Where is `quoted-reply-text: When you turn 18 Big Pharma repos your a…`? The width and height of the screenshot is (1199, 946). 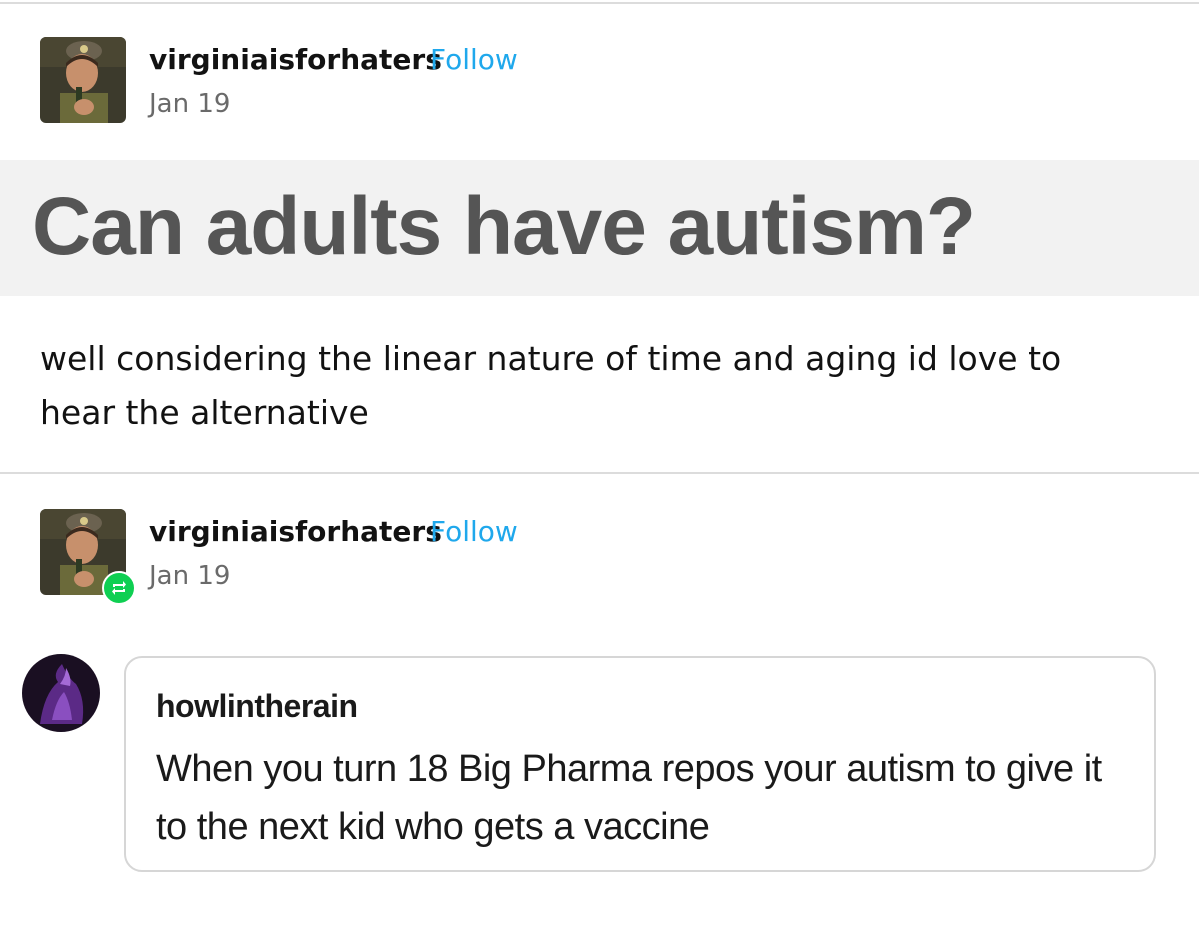 quoted-reply-text: When you turn 18 Big Pharma repos your a… is located at coordinates (629, 798).